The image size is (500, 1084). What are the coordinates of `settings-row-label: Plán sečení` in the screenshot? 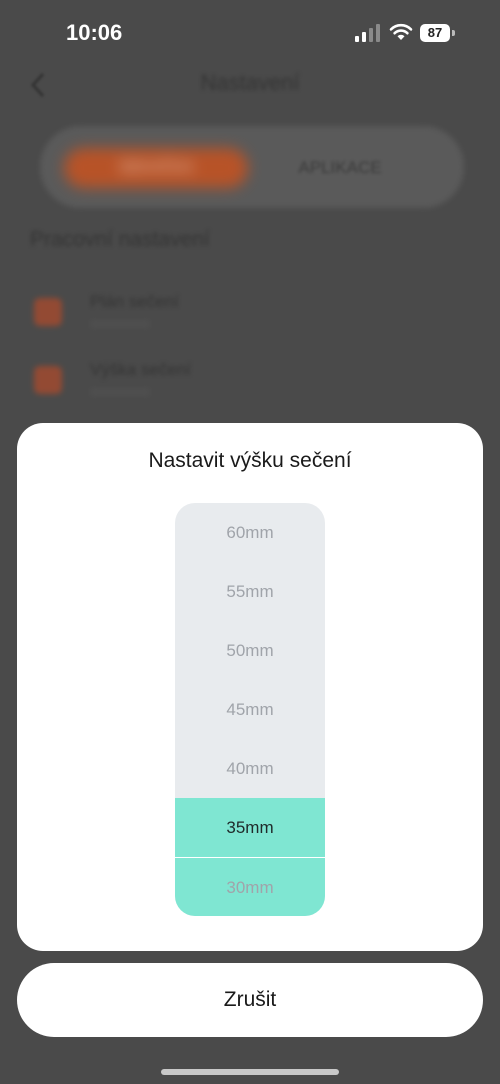 It's located at (134, 301).